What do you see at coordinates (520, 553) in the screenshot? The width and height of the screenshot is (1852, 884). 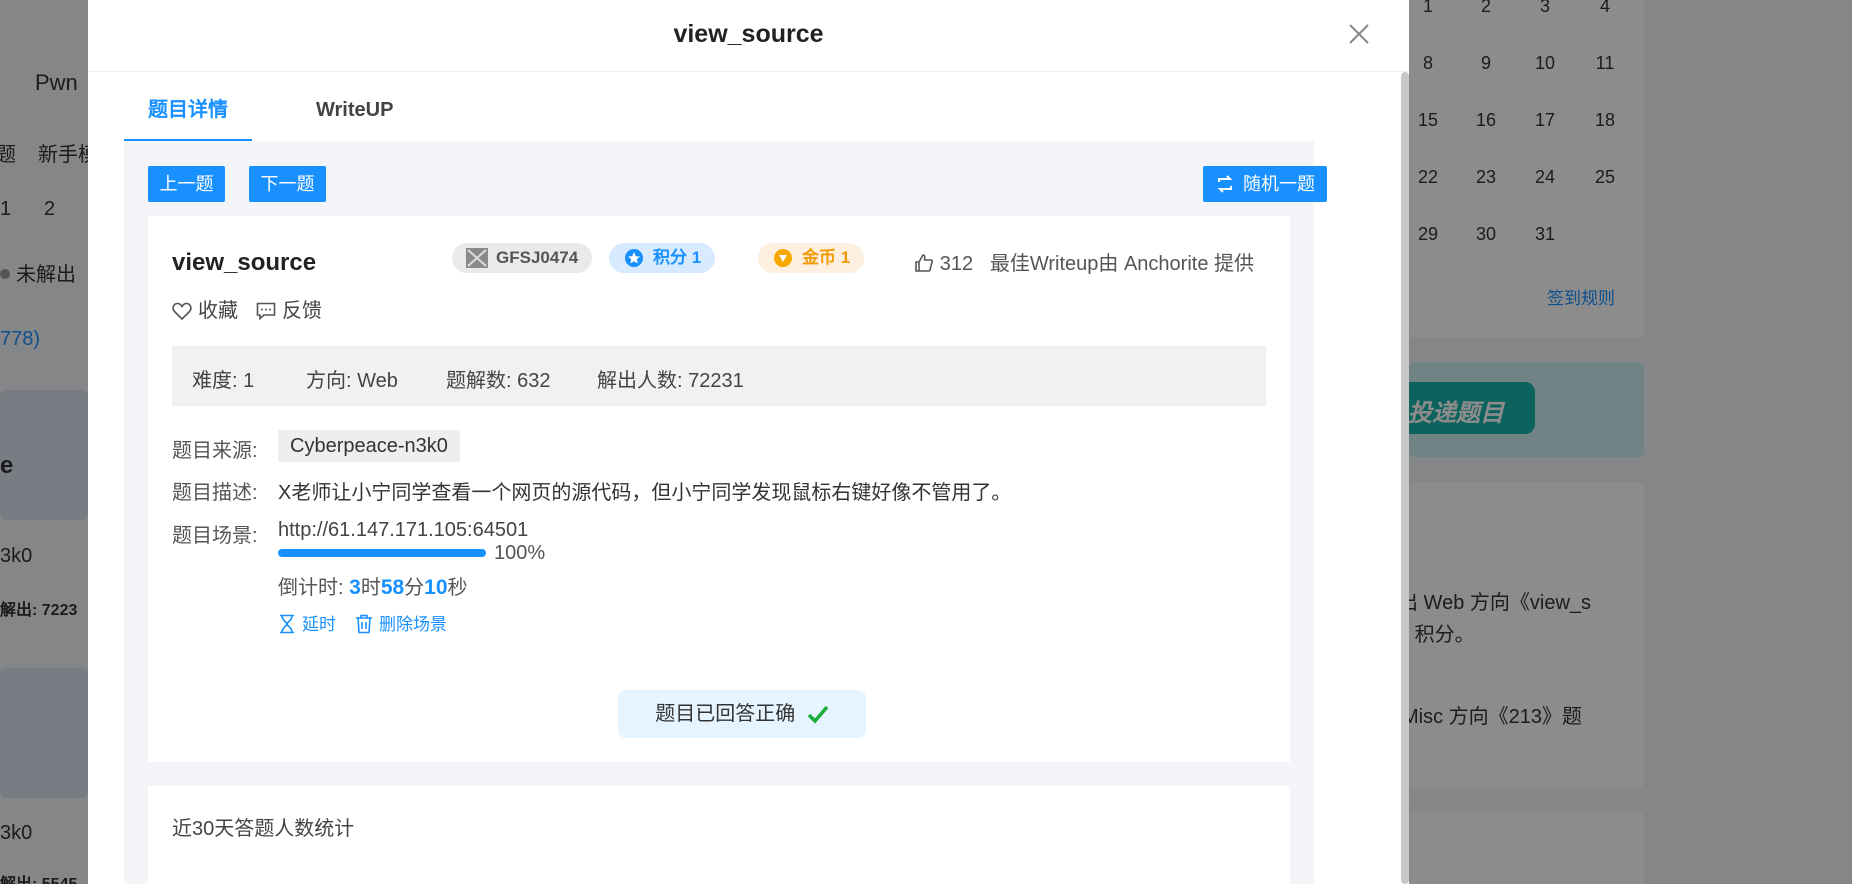 I see `scene-progress-text: 100%` at bounding box center [520, 553].